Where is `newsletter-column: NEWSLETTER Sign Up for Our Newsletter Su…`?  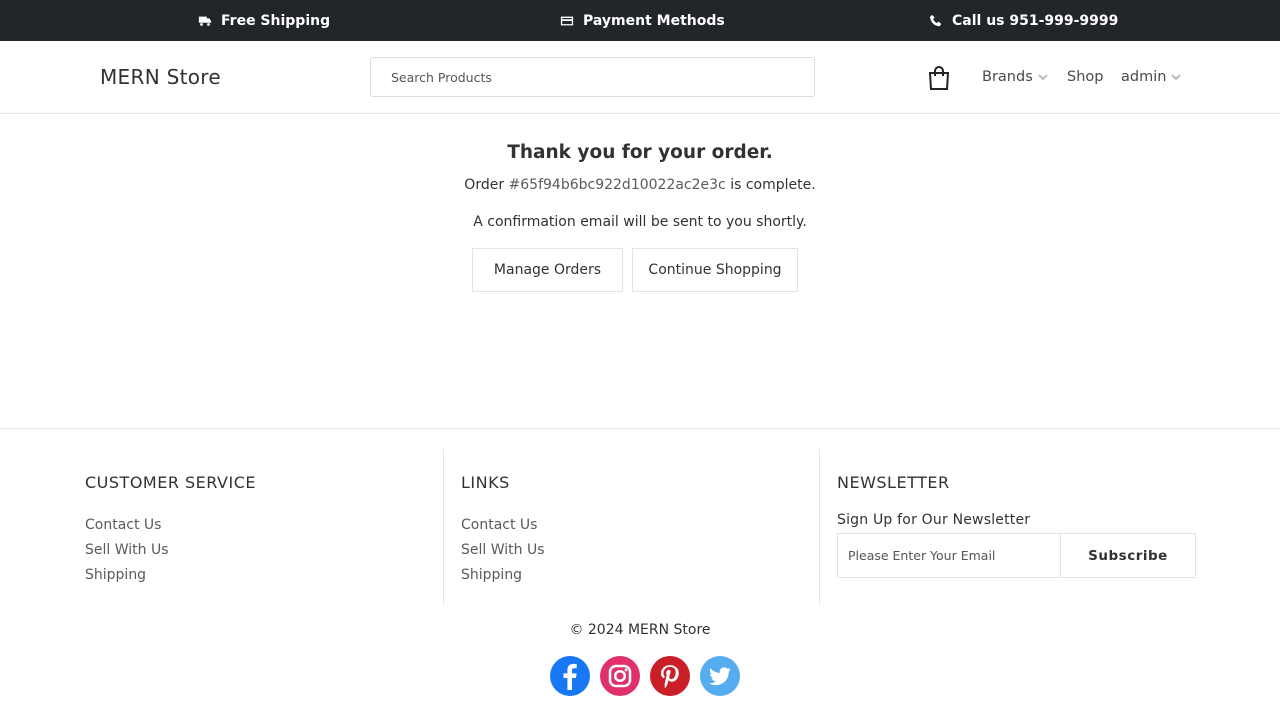 newsletter-column: NEWSLETTER Sign Up for Our Newsletter Su… is located at coordinates (1009, 527).